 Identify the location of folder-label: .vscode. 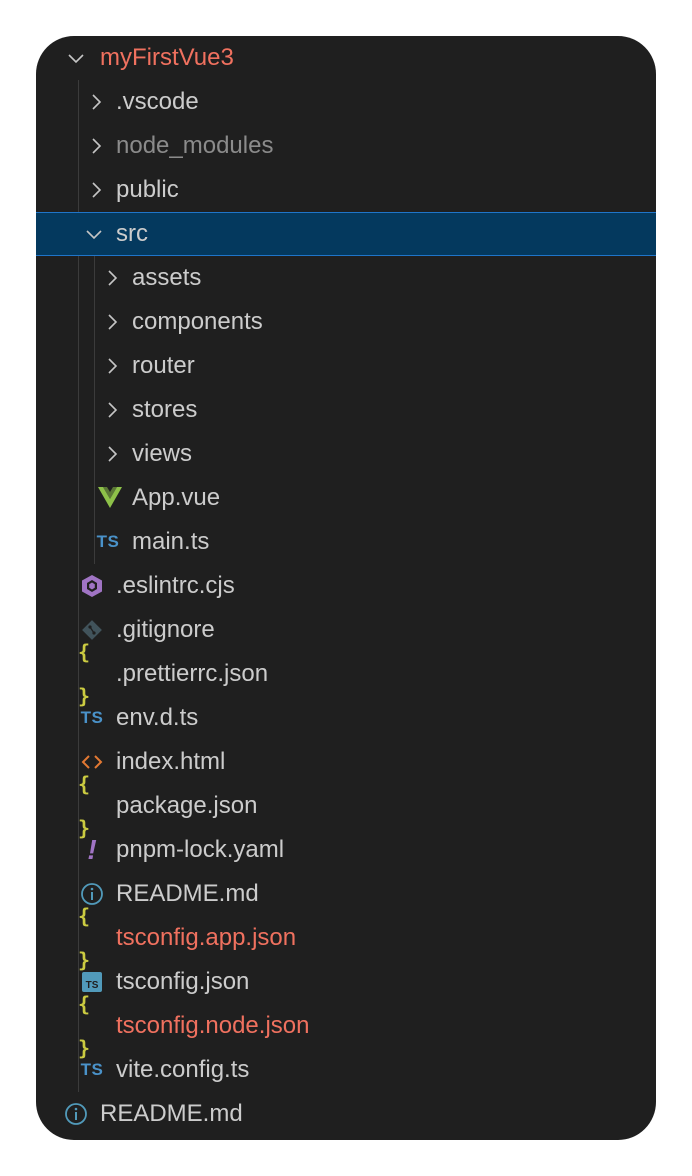
(157, 101).